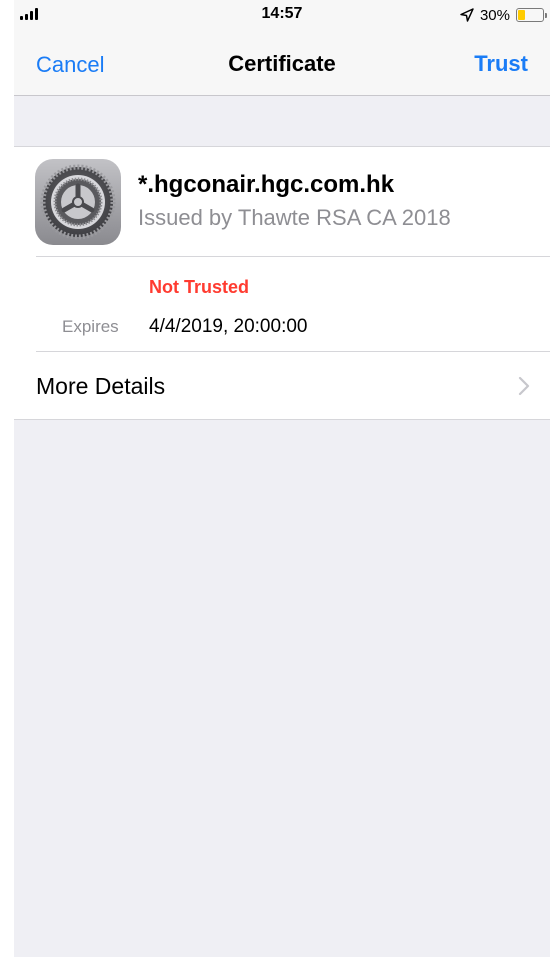 The height and width of the screenshot is (957, 550). What do you see at coordinates (282, 386) in the screenshot?
I see `more-details-row: More Details` at bounding box center [282, 386].